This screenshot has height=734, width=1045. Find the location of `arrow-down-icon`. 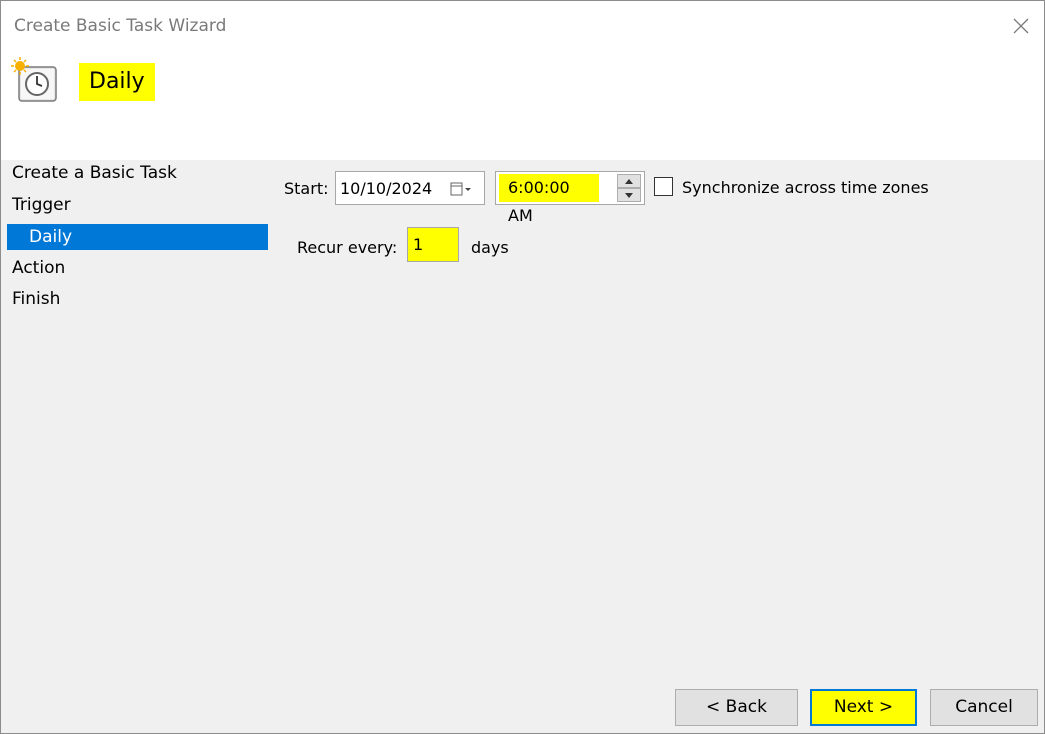

arrow-down-icon is located at coordinates (629, 195).